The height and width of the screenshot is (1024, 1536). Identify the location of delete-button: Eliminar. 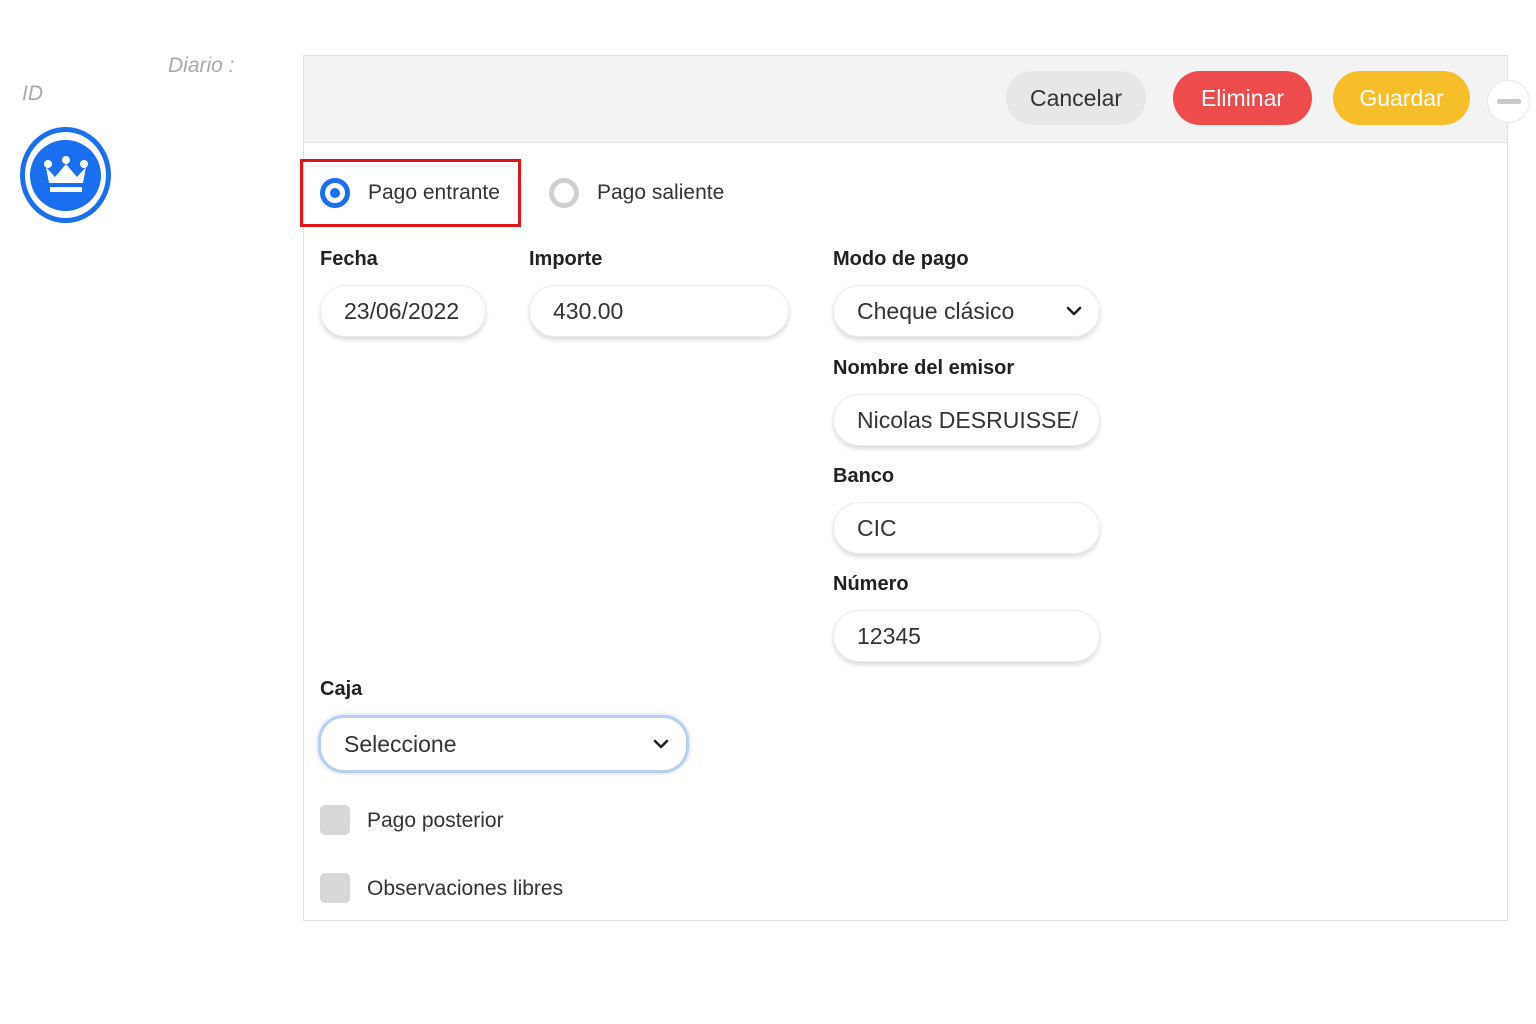
(1242, 98).